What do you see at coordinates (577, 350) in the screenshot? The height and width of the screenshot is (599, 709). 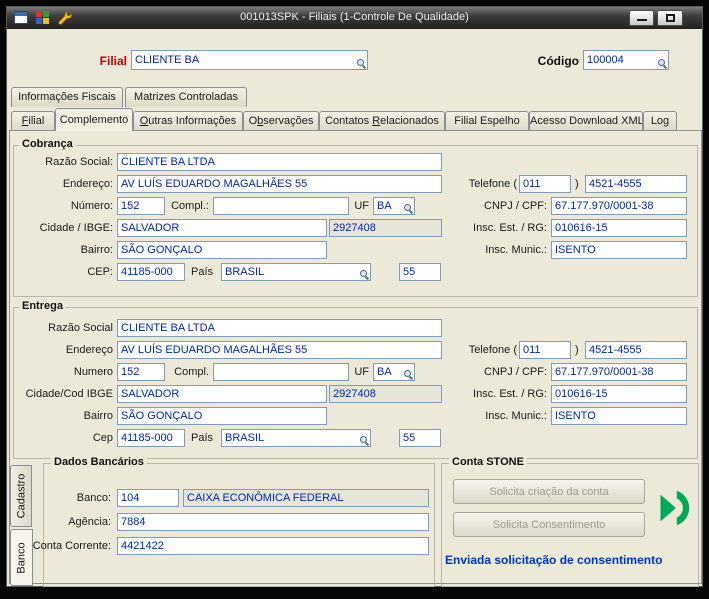 I see `ent-telefone-close-paren: )` at bounding box center [577, 350].